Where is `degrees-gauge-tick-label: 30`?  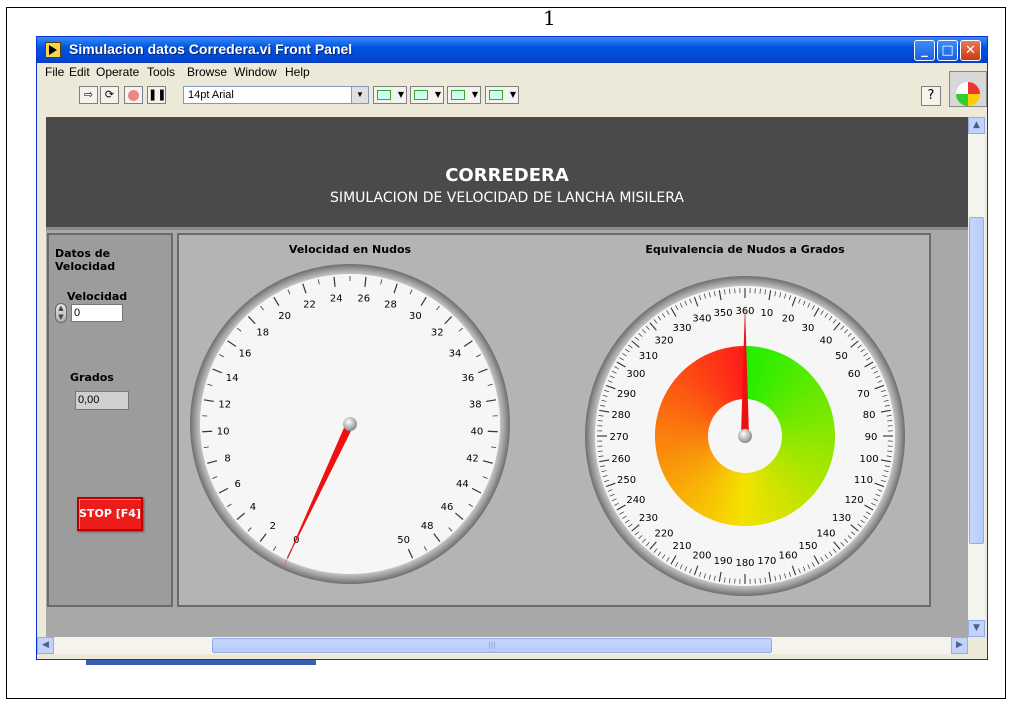 degrees-gauge-tick-label: 30 is located at coordinates (808, 328).